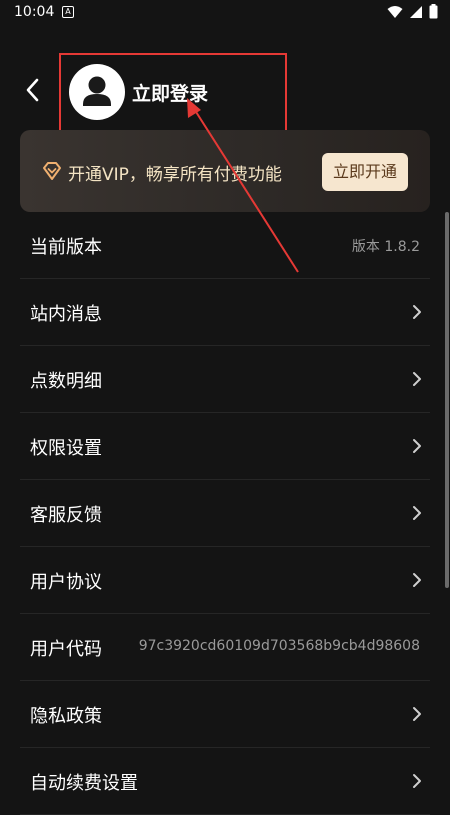 The image size is (450, 815). What do you see at coordinates (433, 11) in the screenshot?
I see `battery-icon` at bounding box center [433, 11].